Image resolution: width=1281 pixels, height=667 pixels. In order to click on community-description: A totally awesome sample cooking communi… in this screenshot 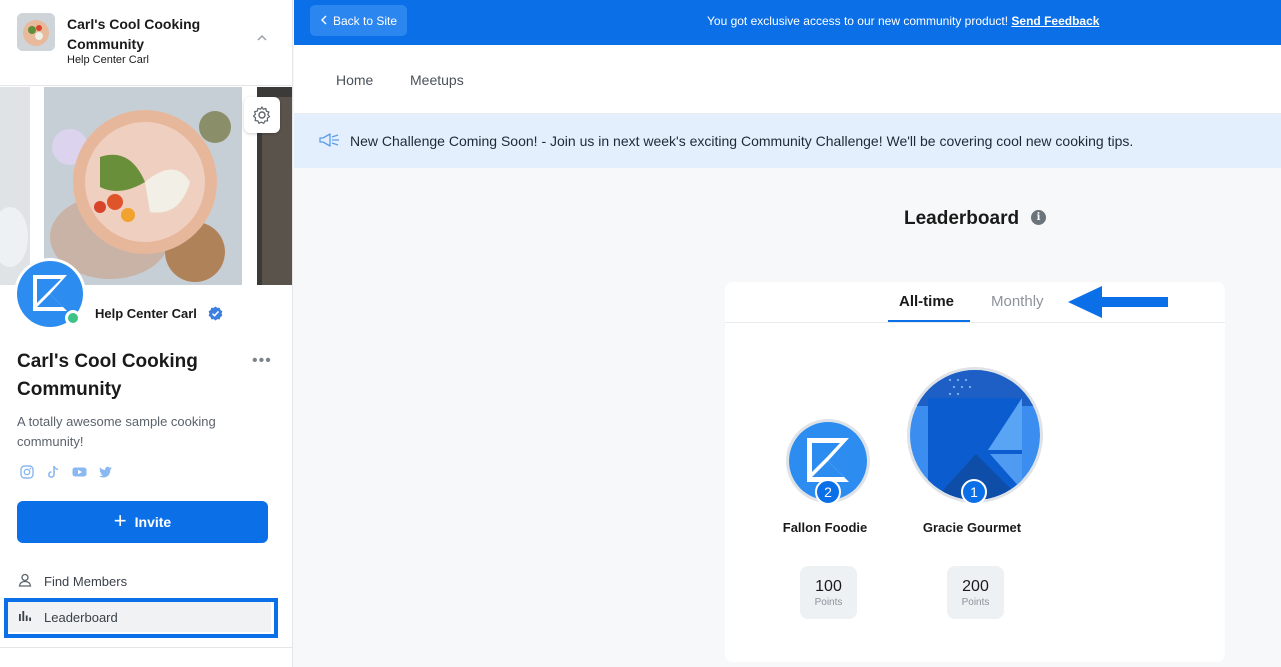, I will do `click(116, 431)`.